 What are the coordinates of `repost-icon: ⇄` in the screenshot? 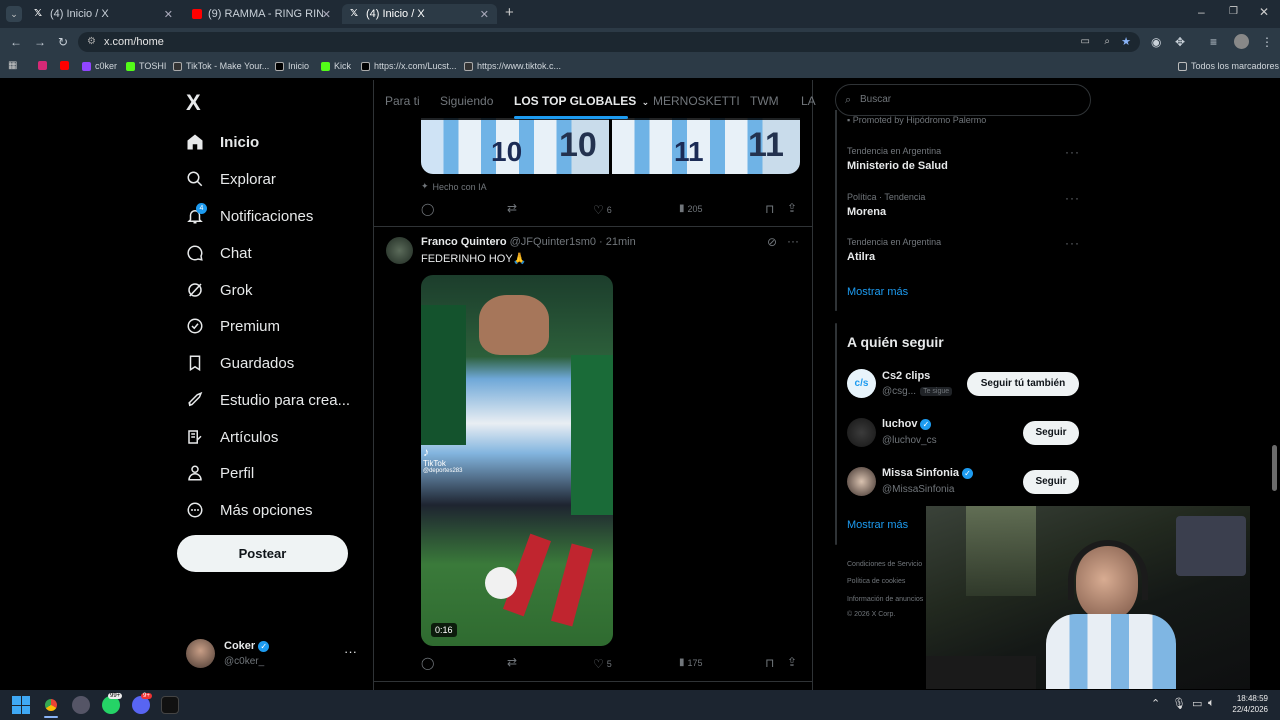 It's located at (512, 662).